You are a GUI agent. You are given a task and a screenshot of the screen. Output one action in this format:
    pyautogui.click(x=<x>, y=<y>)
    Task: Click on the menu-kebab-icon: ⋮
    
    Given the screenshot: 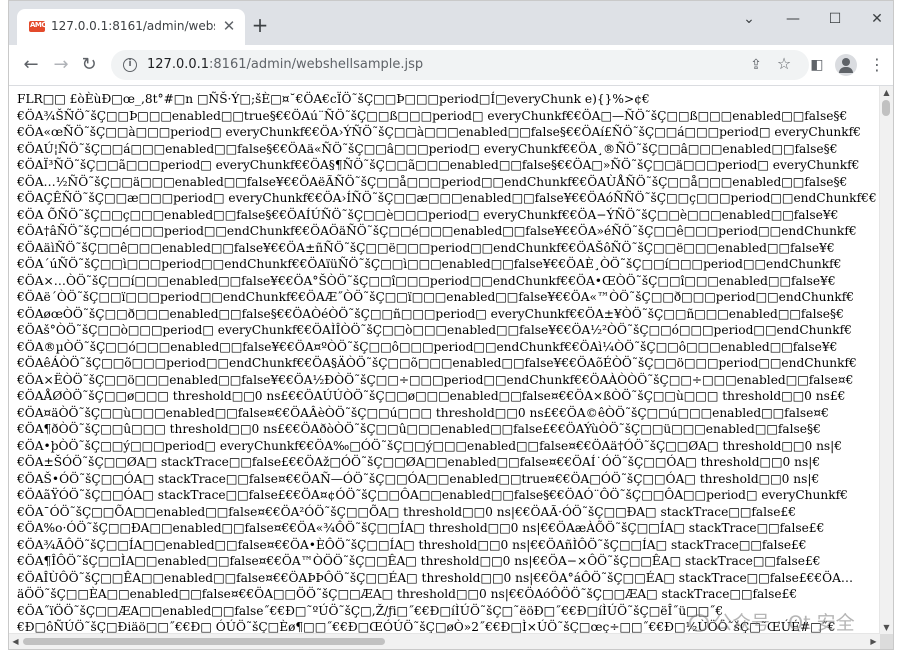 What is the action you would take?
    pyautogui.click(x=877, y=65)
    